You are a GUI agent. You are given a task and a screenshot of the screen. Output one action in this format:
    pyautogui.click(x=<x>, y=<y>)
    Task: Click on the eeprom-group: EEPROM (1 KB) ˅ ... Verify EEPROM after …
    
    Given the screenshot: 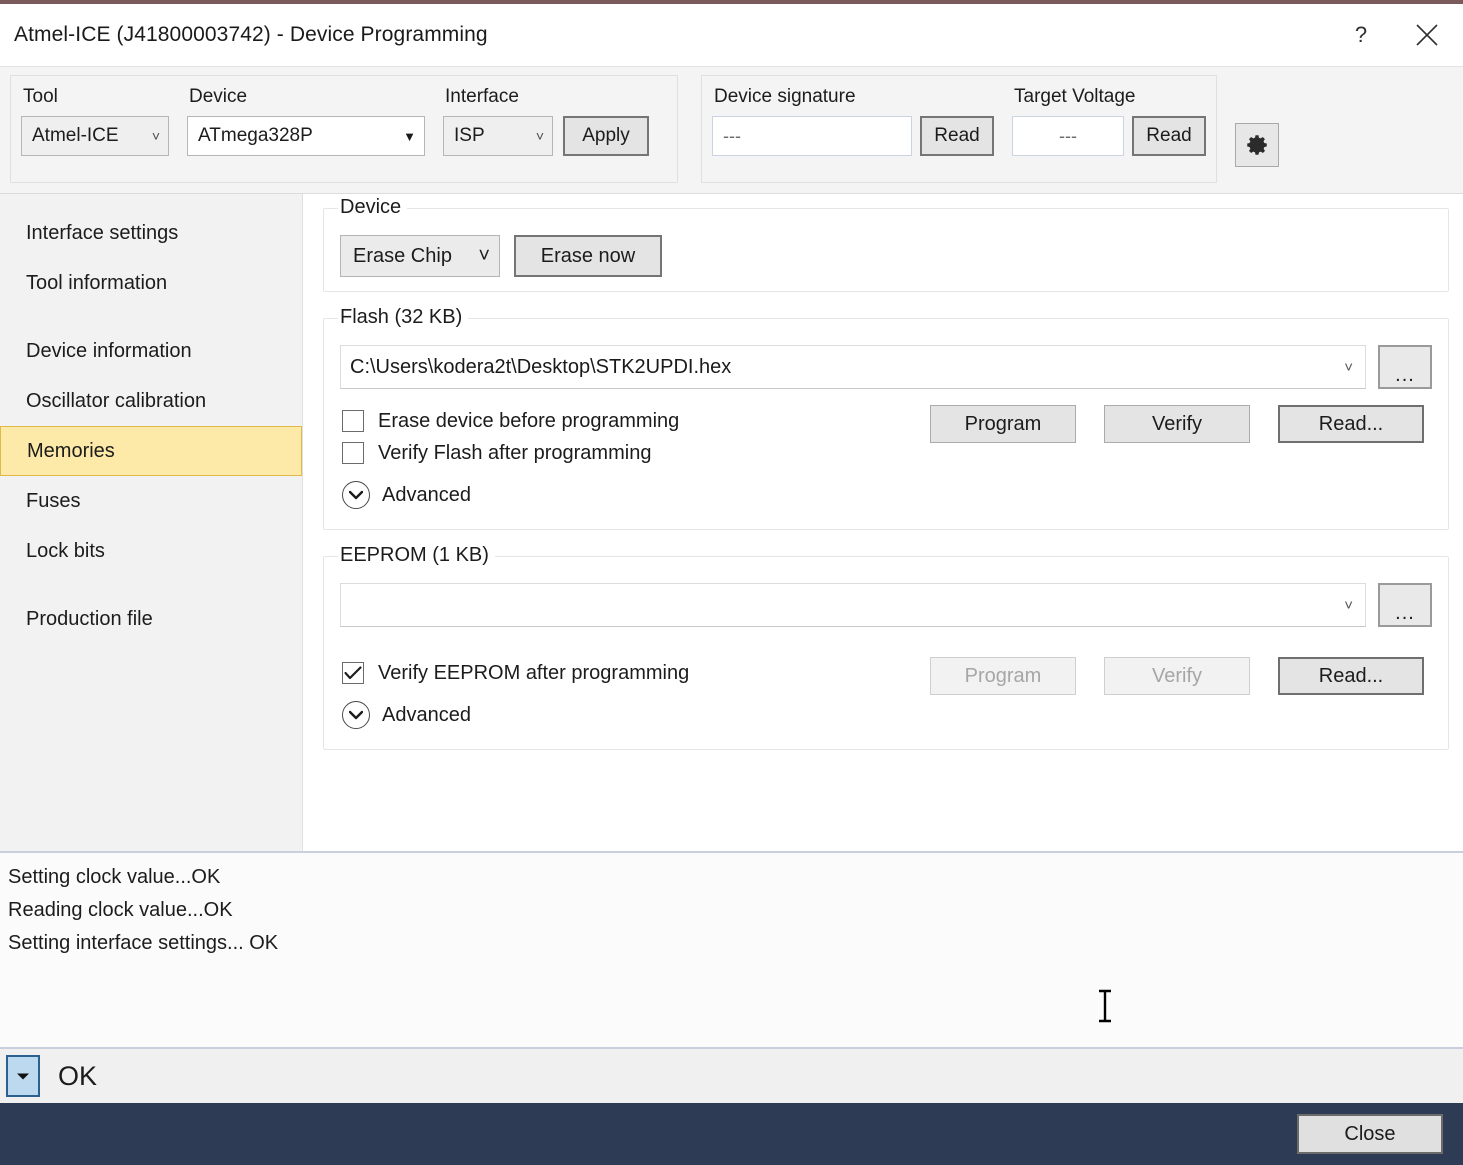 What is the action you would take?
    pyautogui.click(x=886, y=647)
    